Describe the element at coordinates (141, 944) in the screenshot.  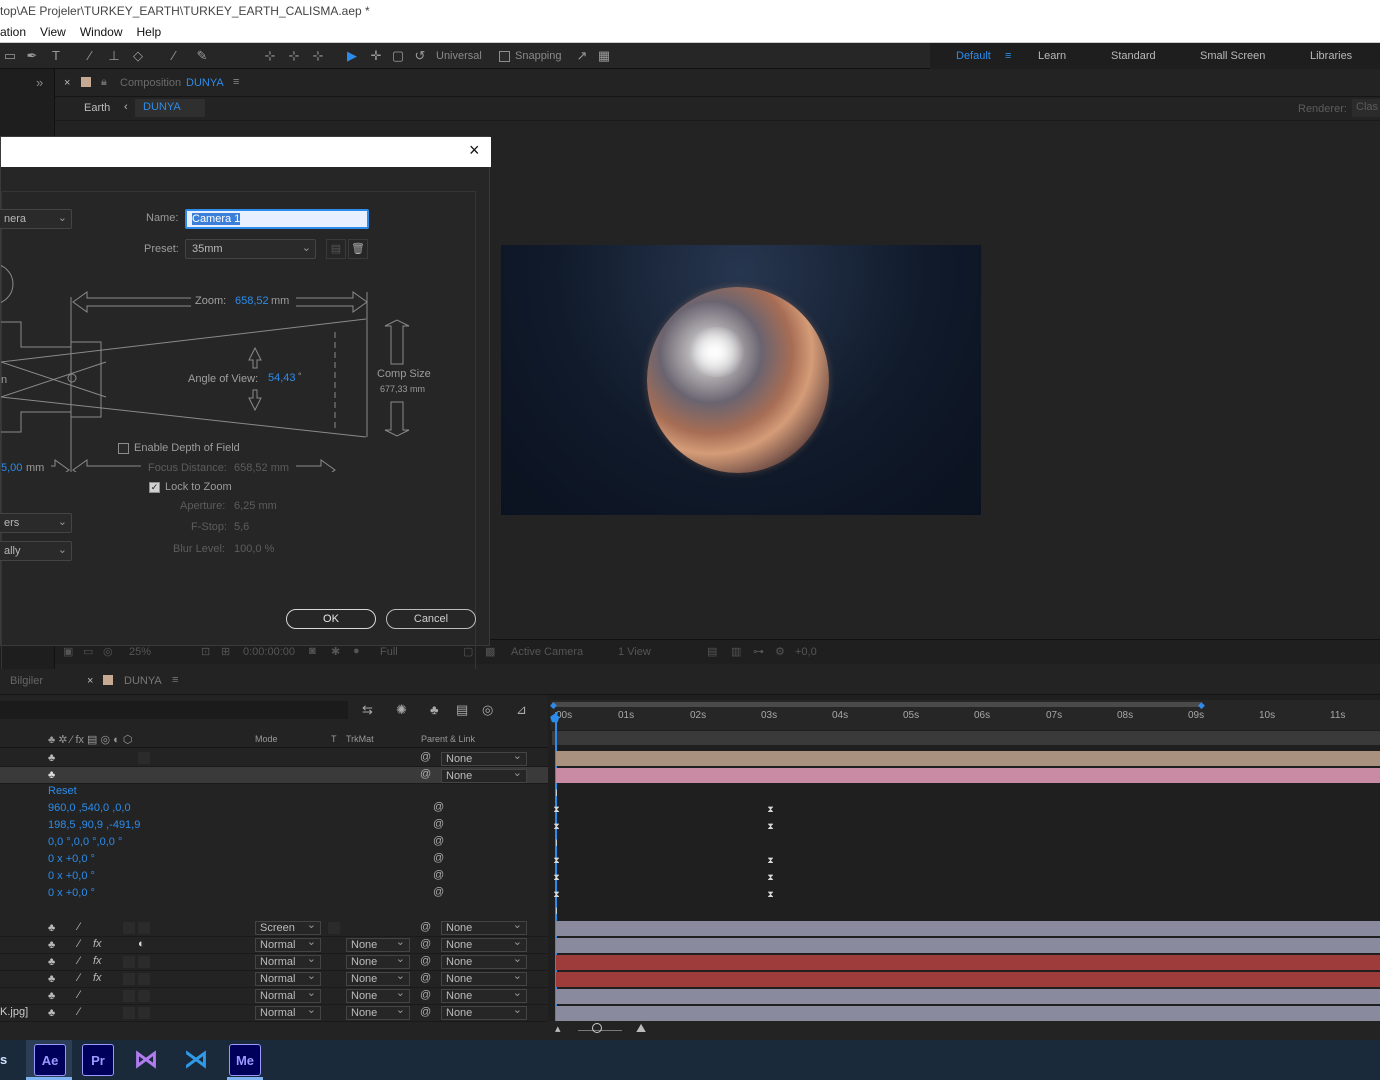
I see `adjustment-layer-icon: ◐` at that location.